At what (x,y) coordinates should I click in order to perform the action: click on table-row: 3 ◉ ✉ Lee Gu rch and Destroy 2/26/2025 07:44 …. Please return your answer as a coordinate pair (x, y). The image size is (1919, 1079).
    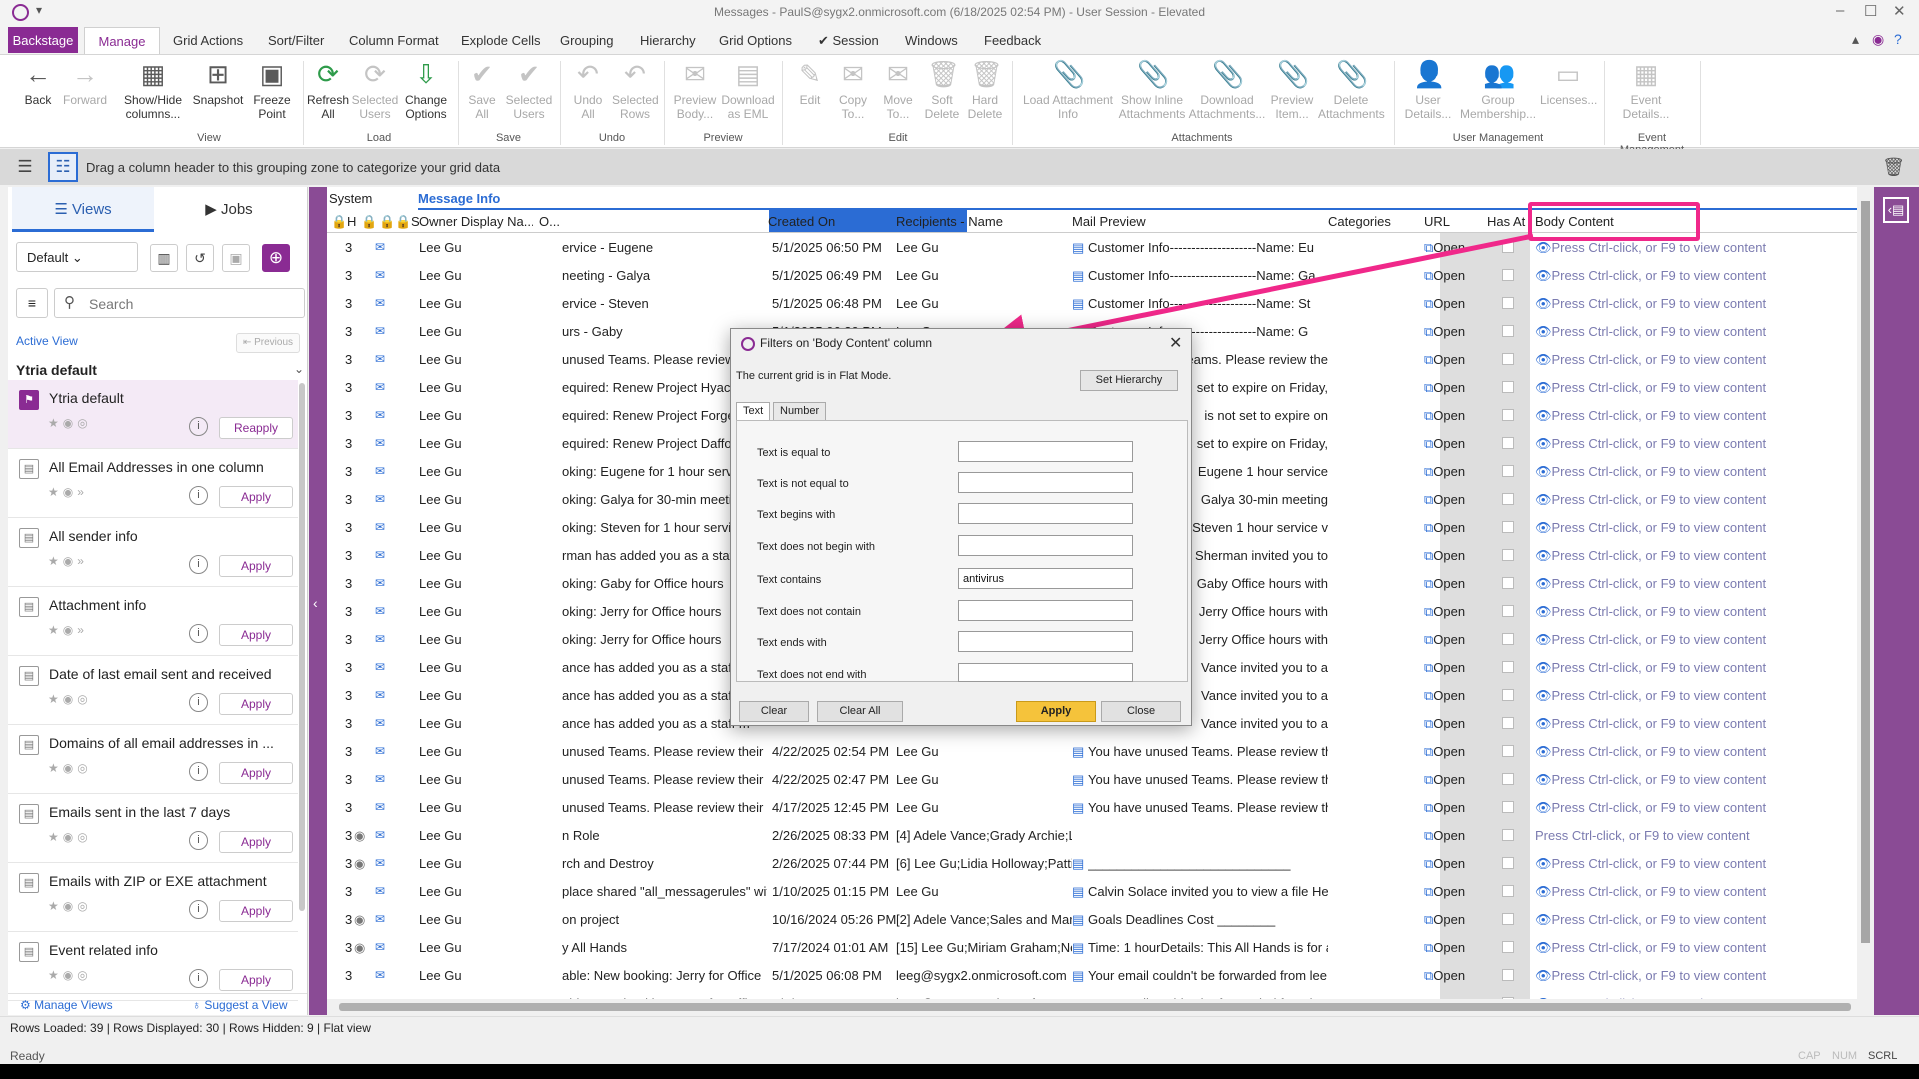
    Looking at the image, I should click on (1092, 863).